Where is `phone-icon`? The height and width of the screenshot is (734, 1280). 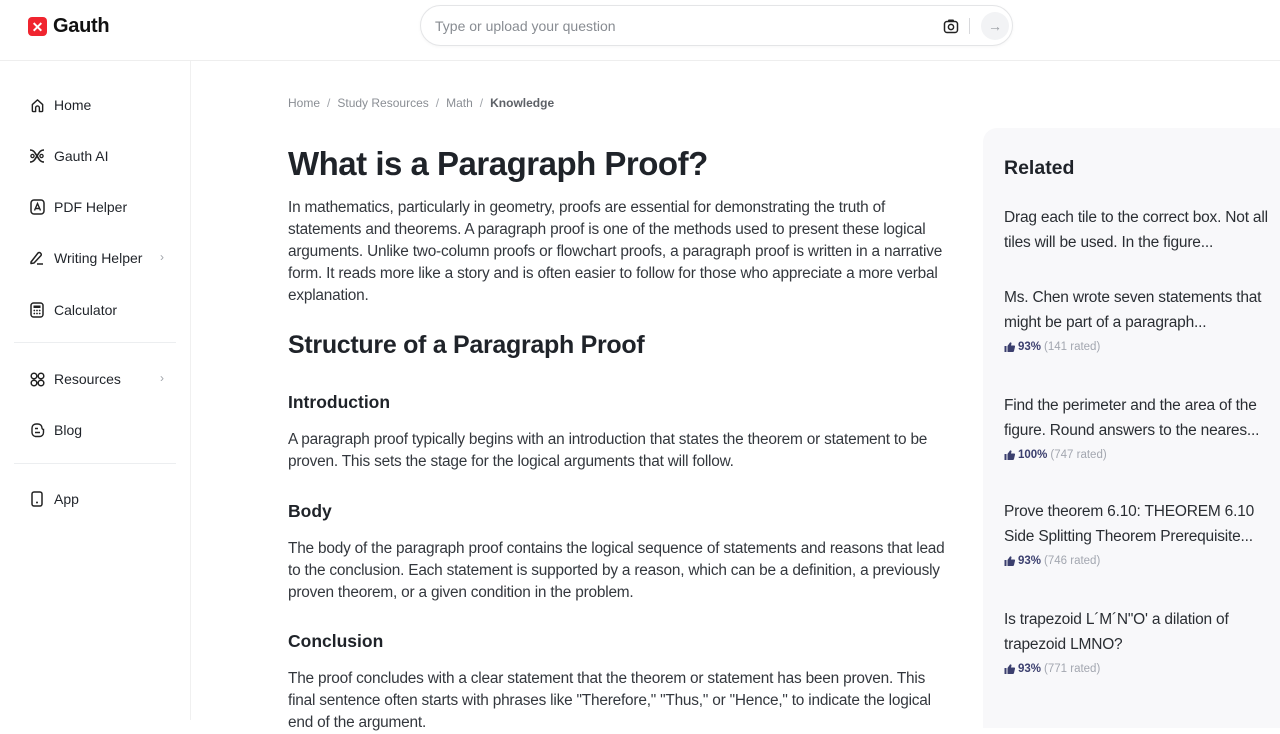
phone-icon is located at coordinates (37, 499).